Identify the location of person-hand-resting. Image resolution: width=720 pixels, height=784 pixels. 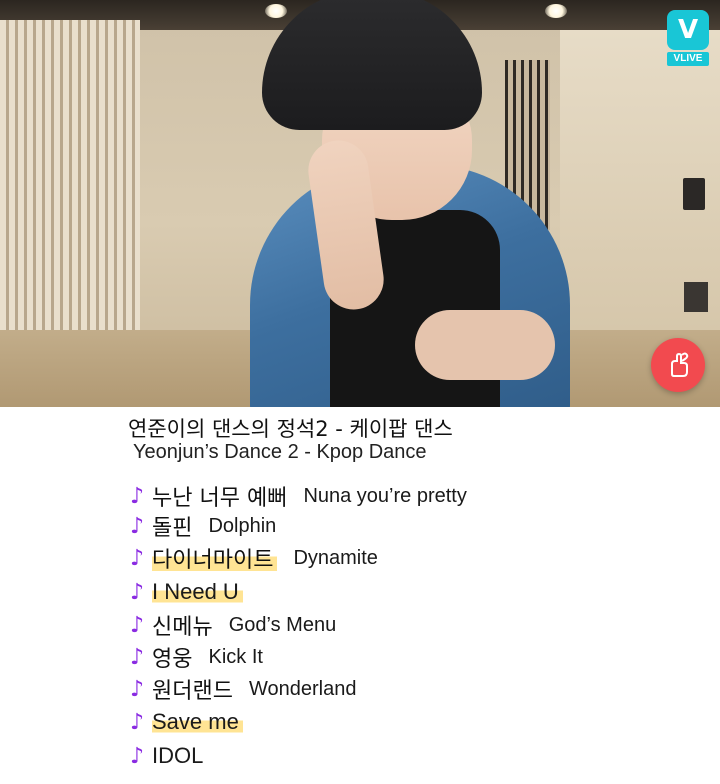
(485, 345).